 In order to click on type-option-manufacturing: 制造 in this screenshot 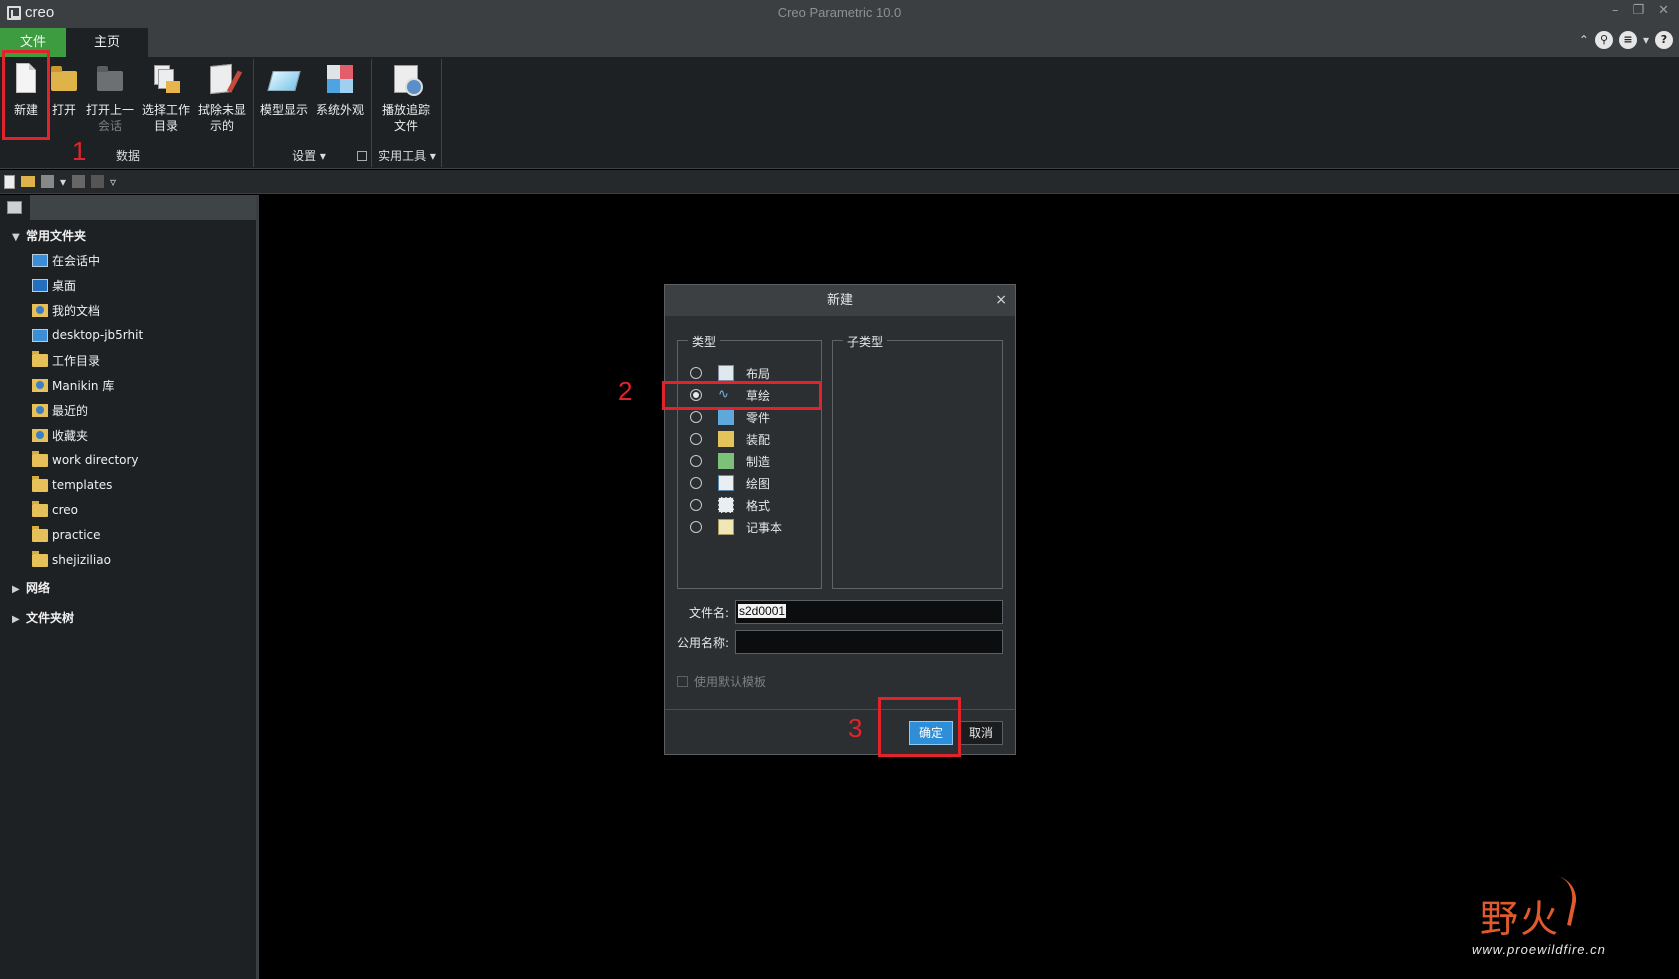, I will do `click(730, 461)`.